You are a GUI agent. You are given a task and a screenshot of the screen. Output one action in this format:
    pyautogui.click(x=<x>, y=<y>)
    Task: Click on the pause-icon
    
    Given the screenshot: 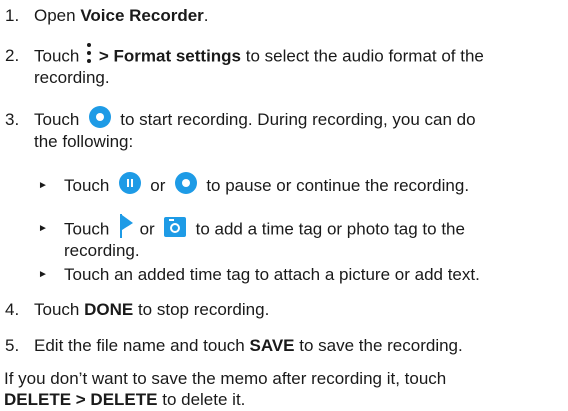 What is the action you would take?
    pyautogui.click(x=129, y=182)
    